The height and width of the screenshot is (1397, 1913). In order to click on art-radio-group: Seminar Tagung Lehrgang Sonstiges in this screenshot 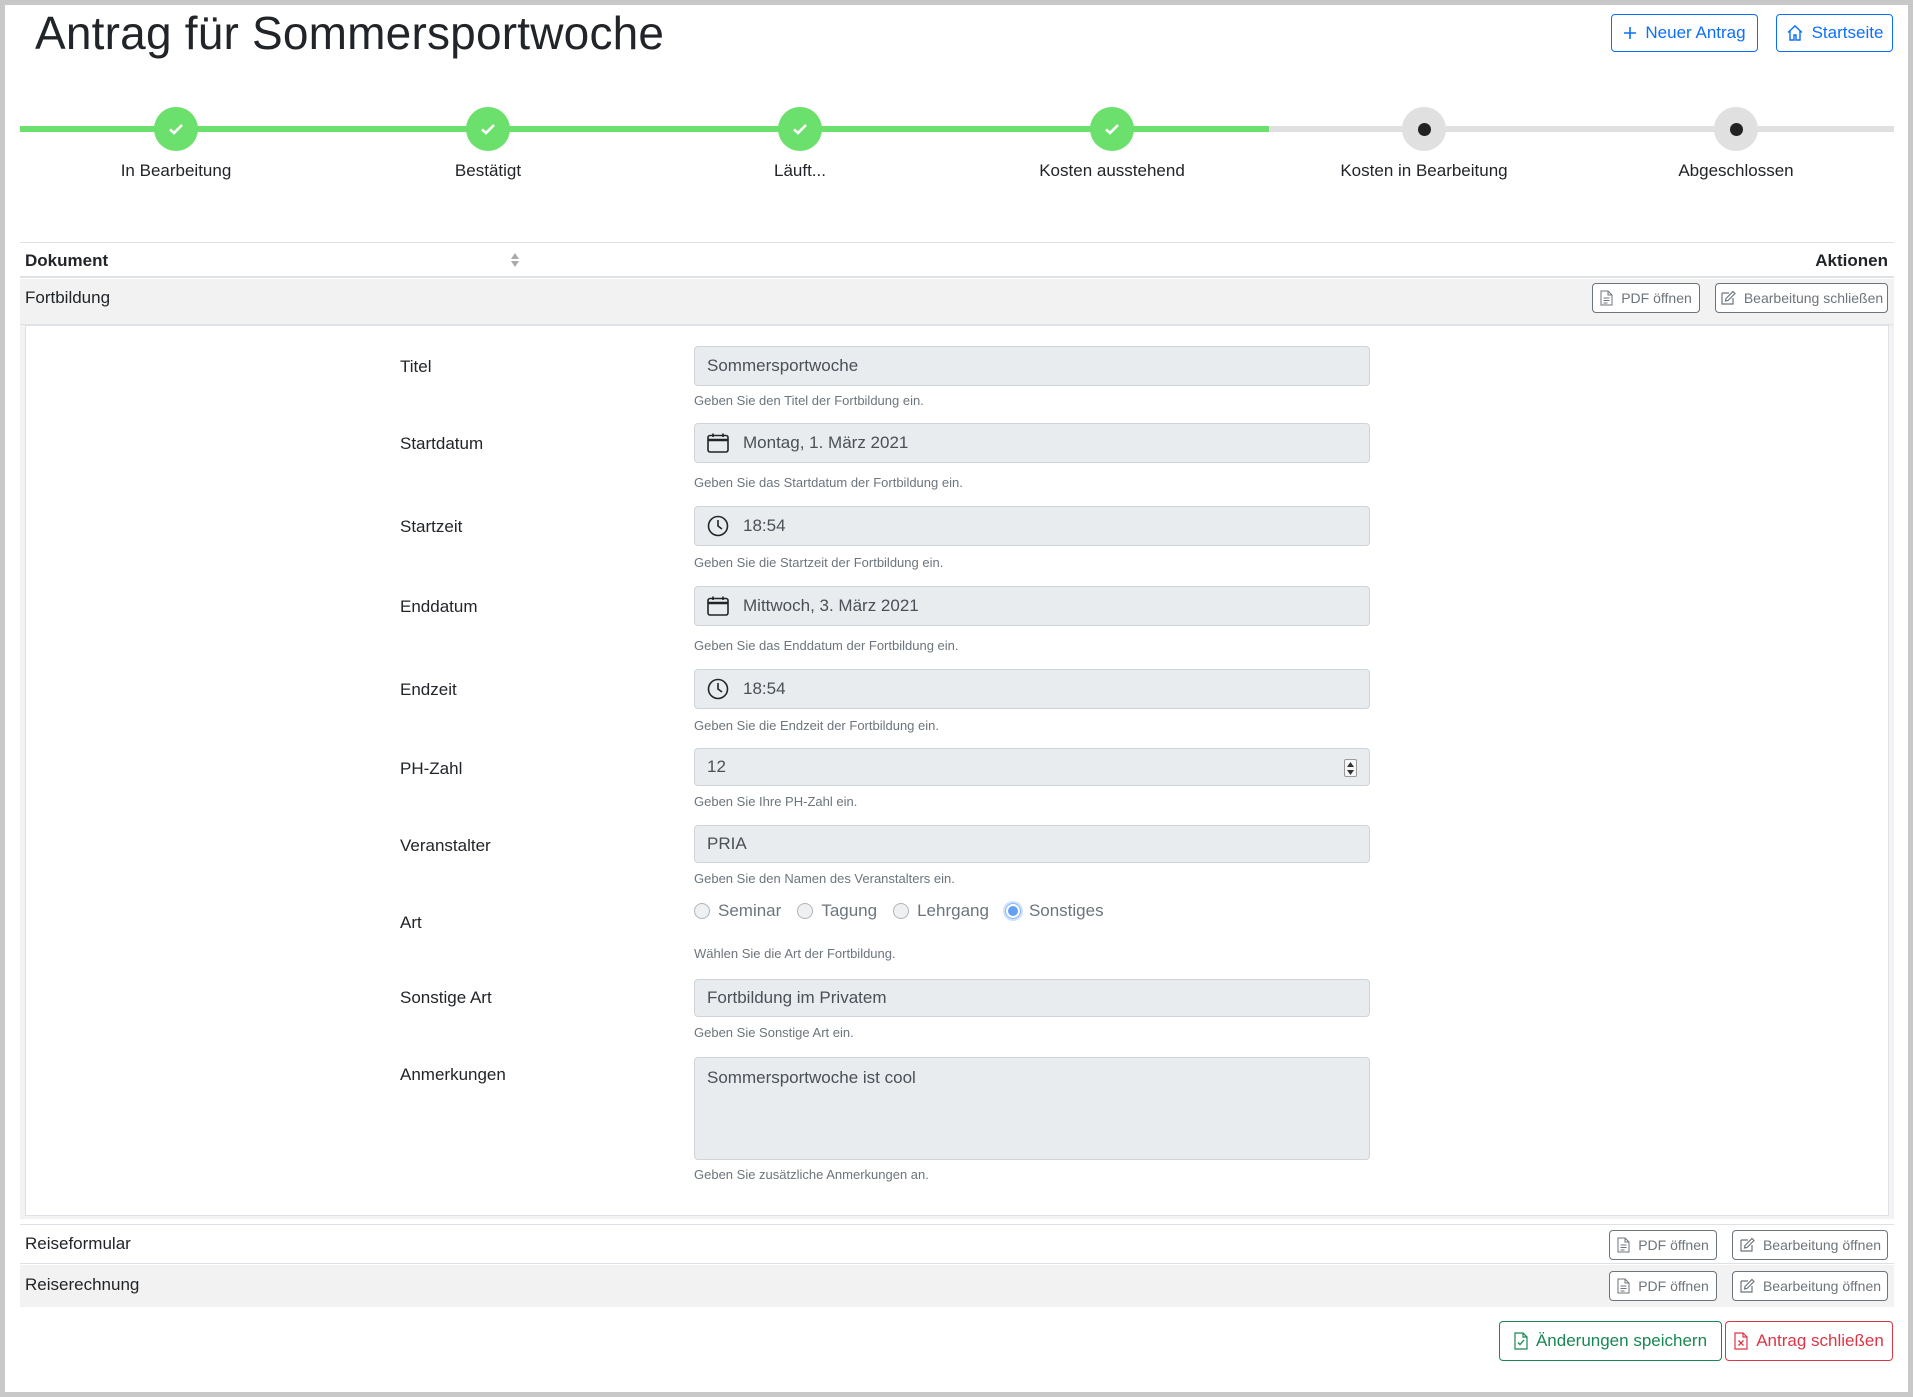, I will do `click(899, 911)`.